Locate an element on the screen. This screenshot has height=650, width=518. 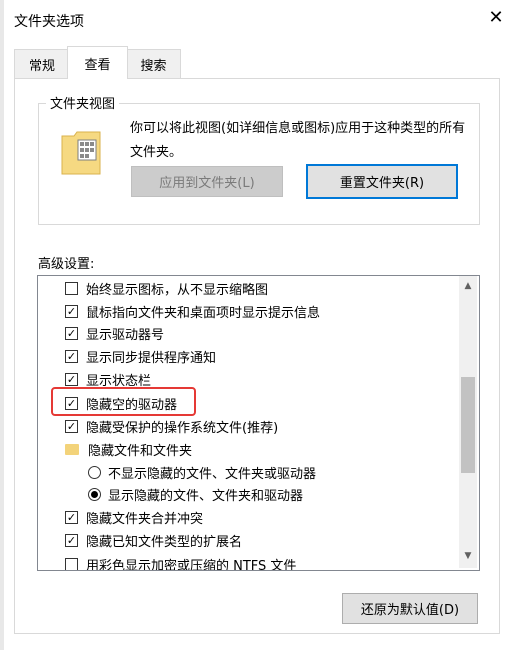
setting-hide-empty-drives: ✓ 隐藏空的驱动器 is located at coordinates (121, 403).